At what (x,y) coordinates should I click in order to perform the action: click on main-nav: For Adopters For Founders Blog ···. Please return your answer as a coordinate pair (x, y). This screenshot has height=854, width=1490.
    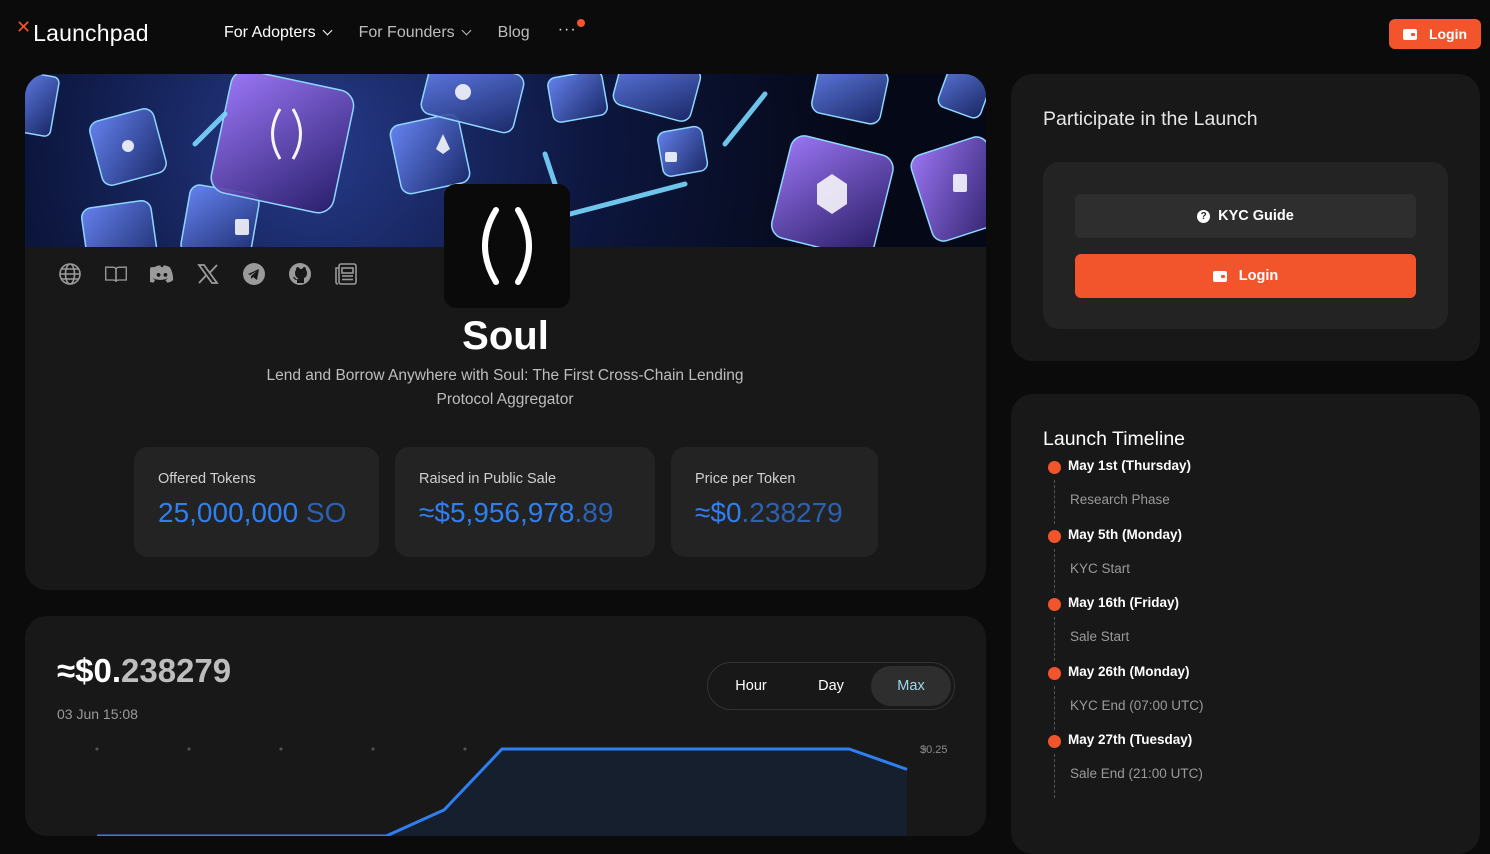
    Looking at the image, I should click on (404, 30).